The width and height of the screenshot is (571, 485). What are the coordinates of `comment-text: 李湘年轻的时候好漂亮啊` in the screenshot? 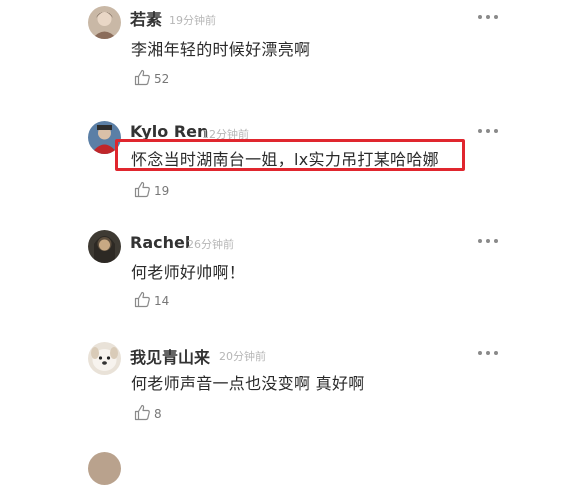 It's located at (221, 49).